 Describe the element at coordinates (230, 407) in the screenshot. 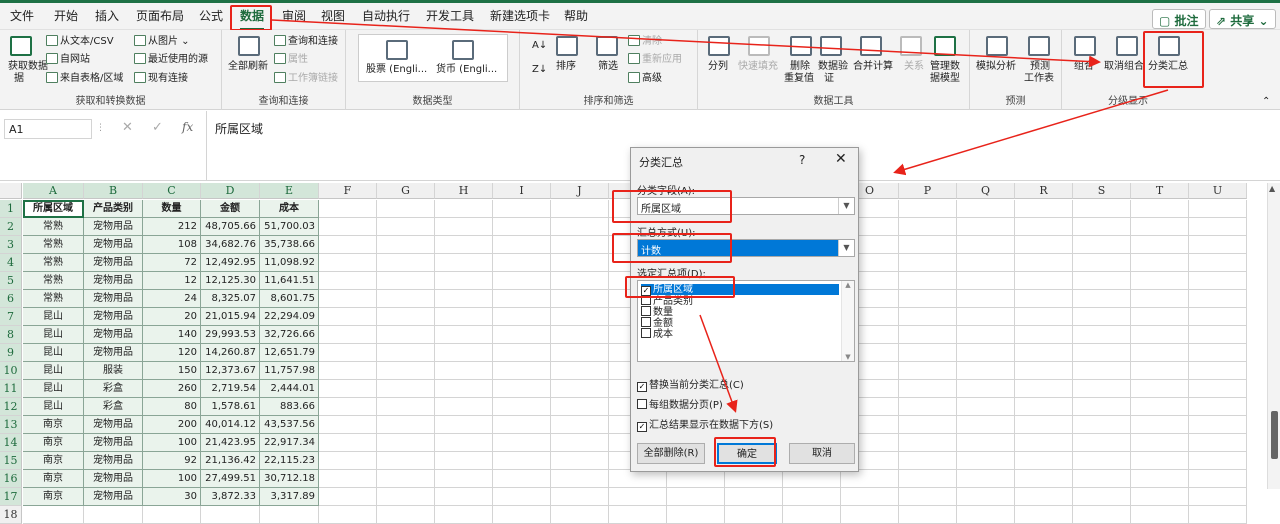

I see `table-cell: 1,578.61` at that location.